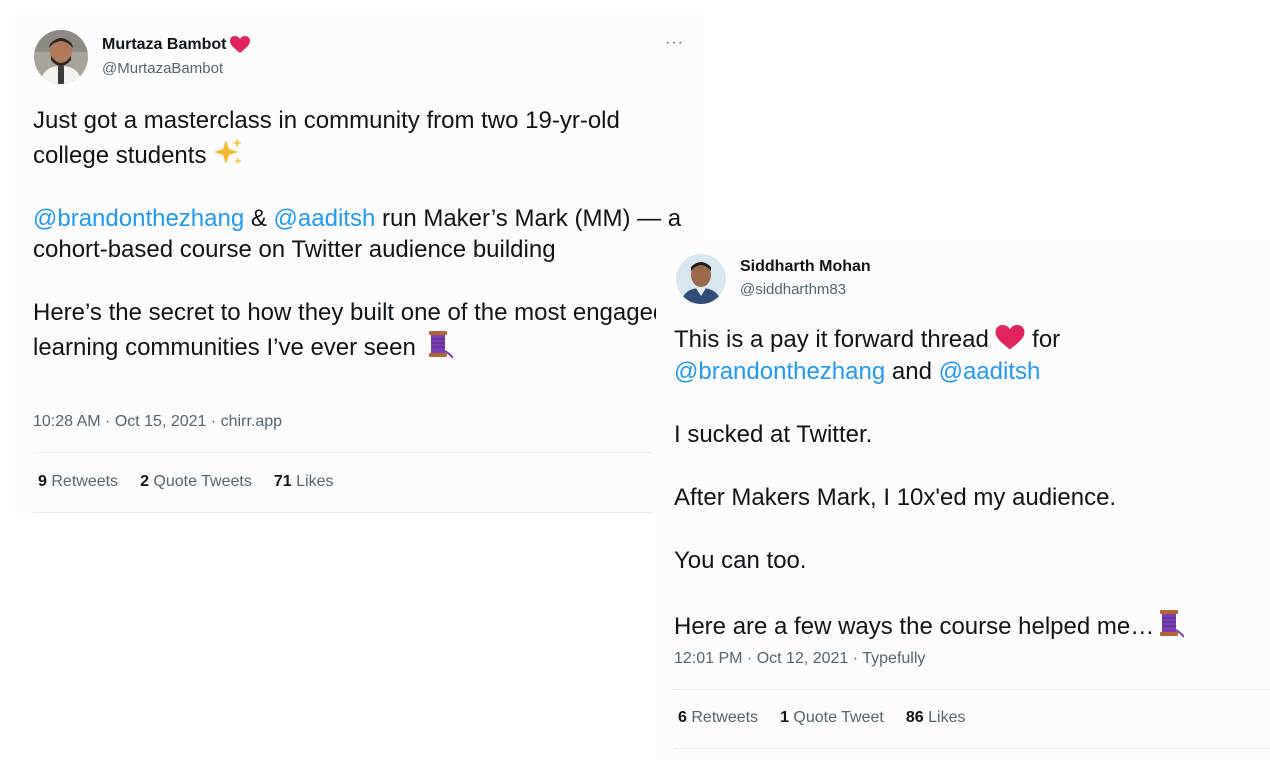  What do you see at coordinates (773, 434) in the screenshot?
I see `tweet-paragraph: I sucked at Twitter.` at bounding box center [773, 434].